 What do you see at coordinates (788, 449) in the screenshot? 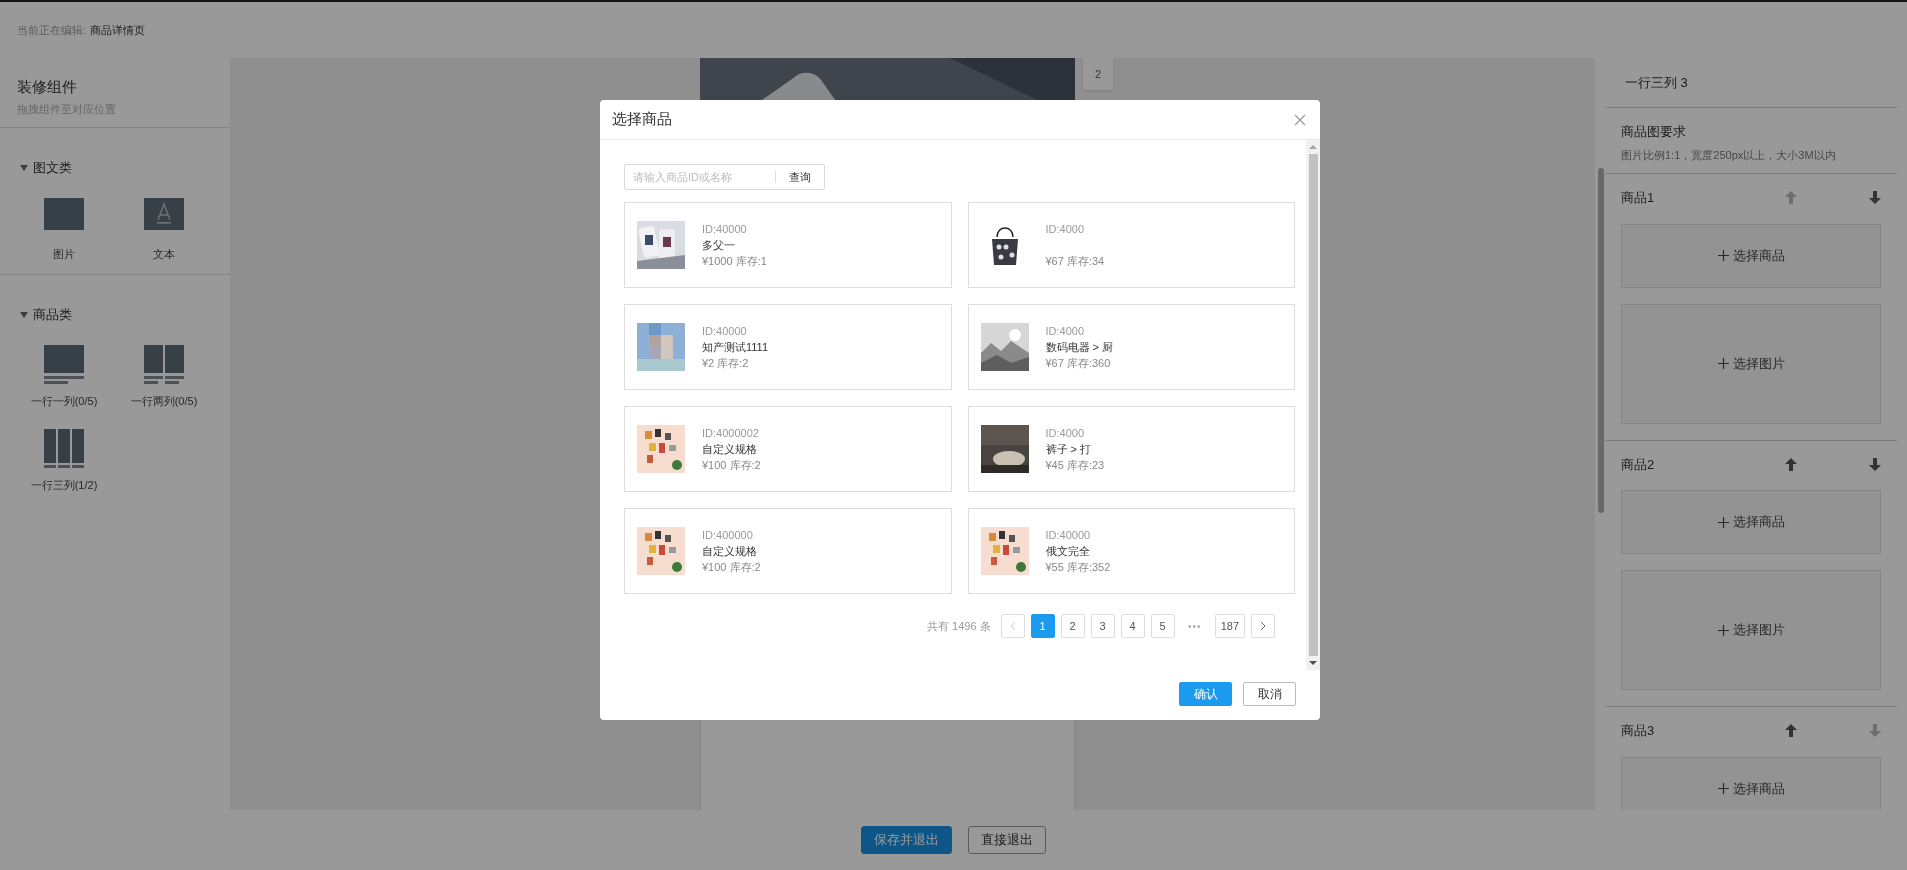
I see `product-card: ID:4000002 自定义规格 ¥100 库存:2` at bounding box center [788, 449].